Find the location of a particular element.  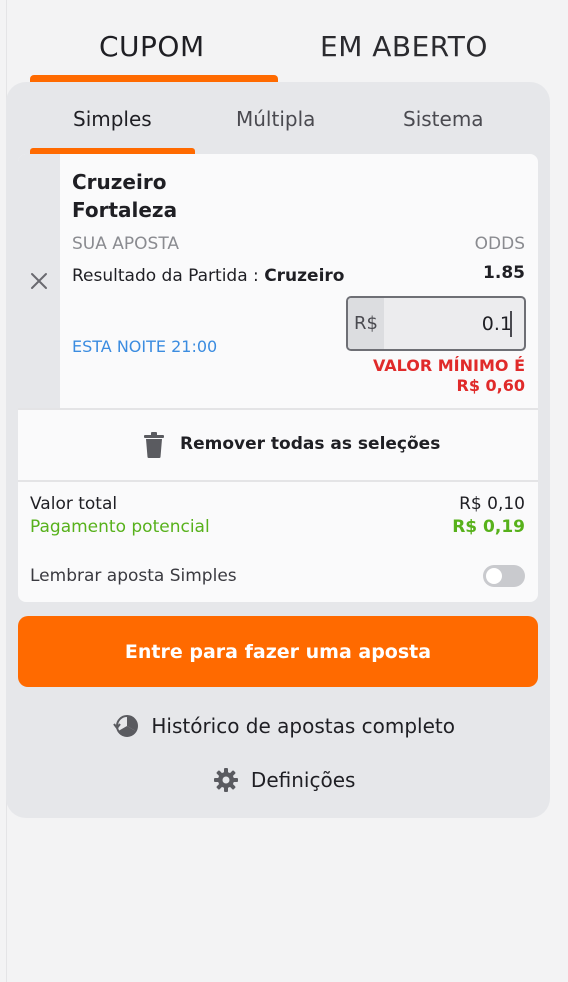

min-stake-warning: VALOR MÍNIMO É R$ 0,60 is located at coordinates (449, 376).